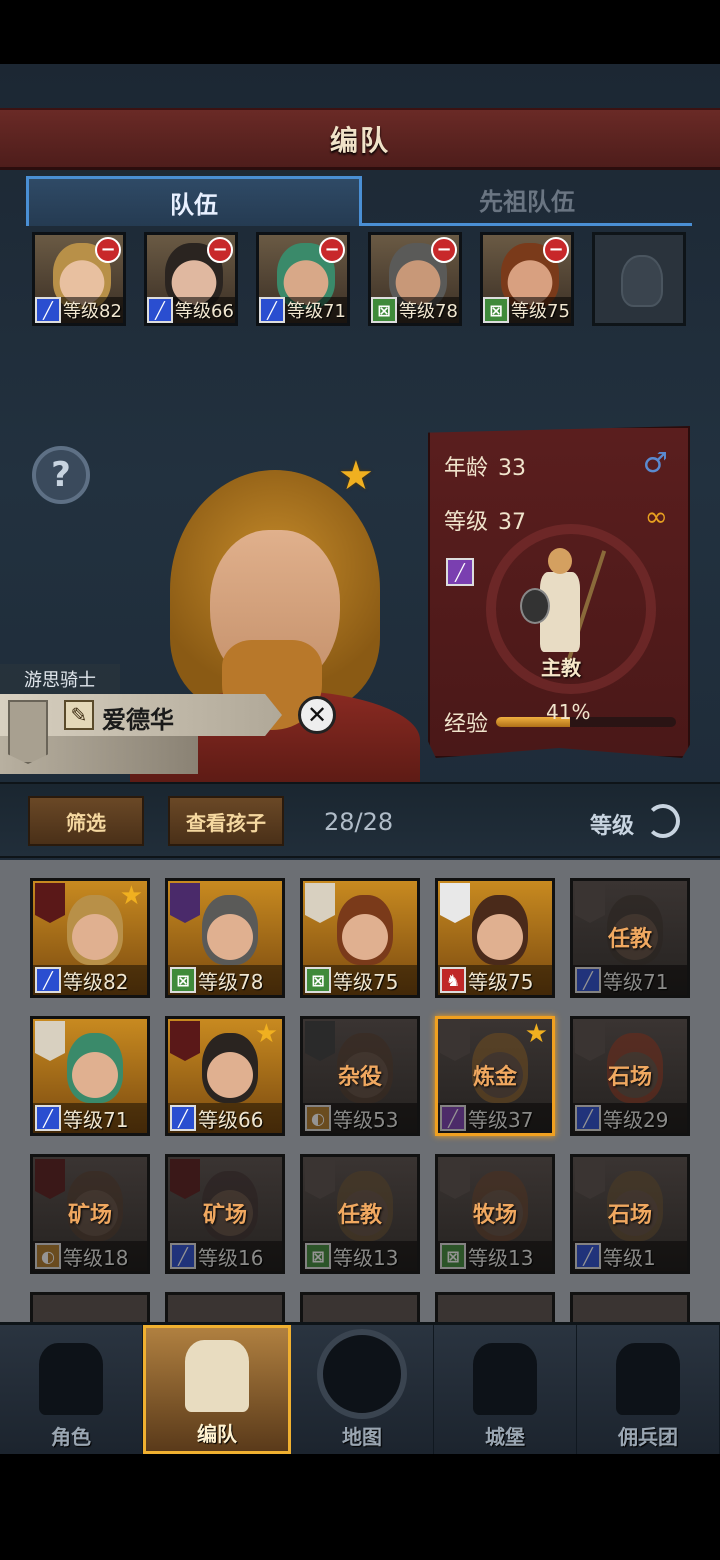 The height and width of the screenshot is (1560, 720). I want to click on nav-item: 地图, so click(362, 1389).